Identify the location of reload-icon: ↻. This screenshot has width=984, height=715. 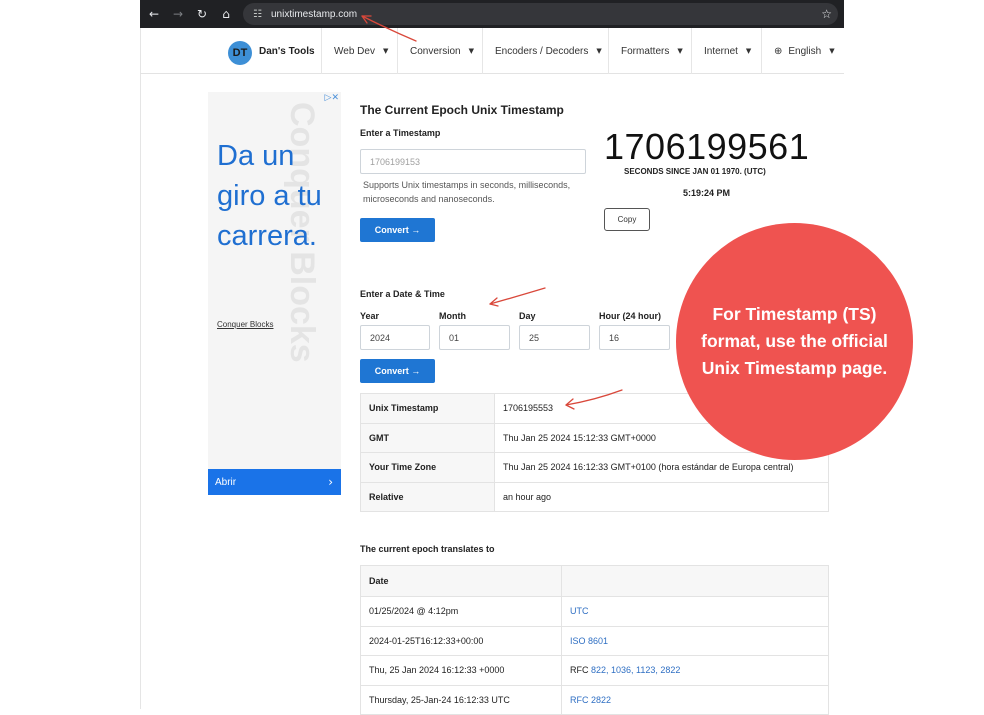
(202, 14).